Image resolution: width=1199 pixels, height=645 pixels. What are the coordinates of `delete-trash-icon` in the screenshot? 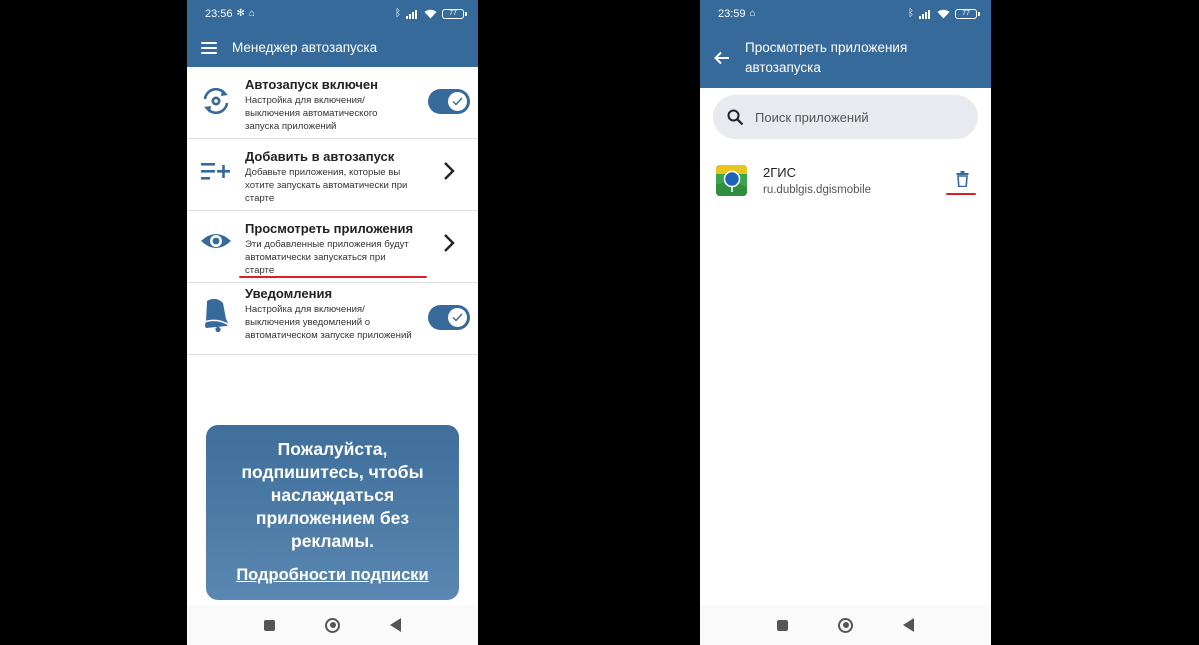 It's located at (962, 179).